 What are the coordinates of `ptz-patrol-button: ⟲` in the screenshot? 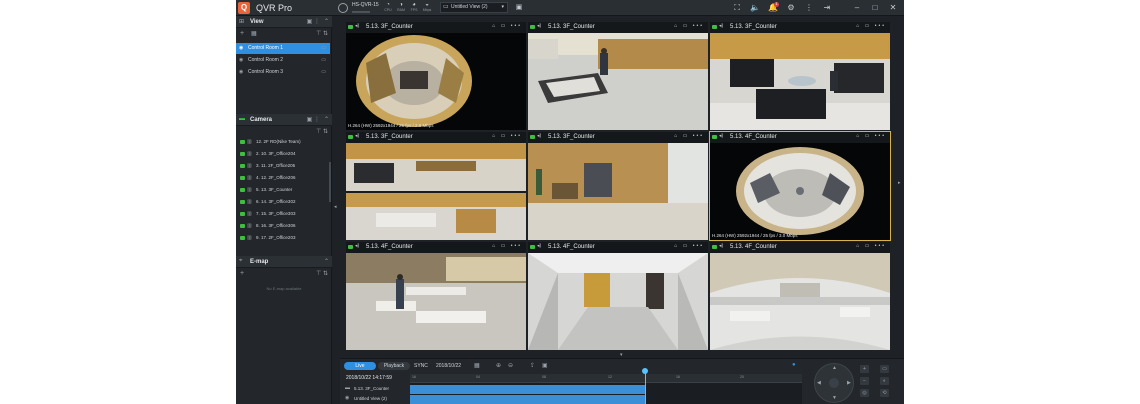 It's located at (884, 393).